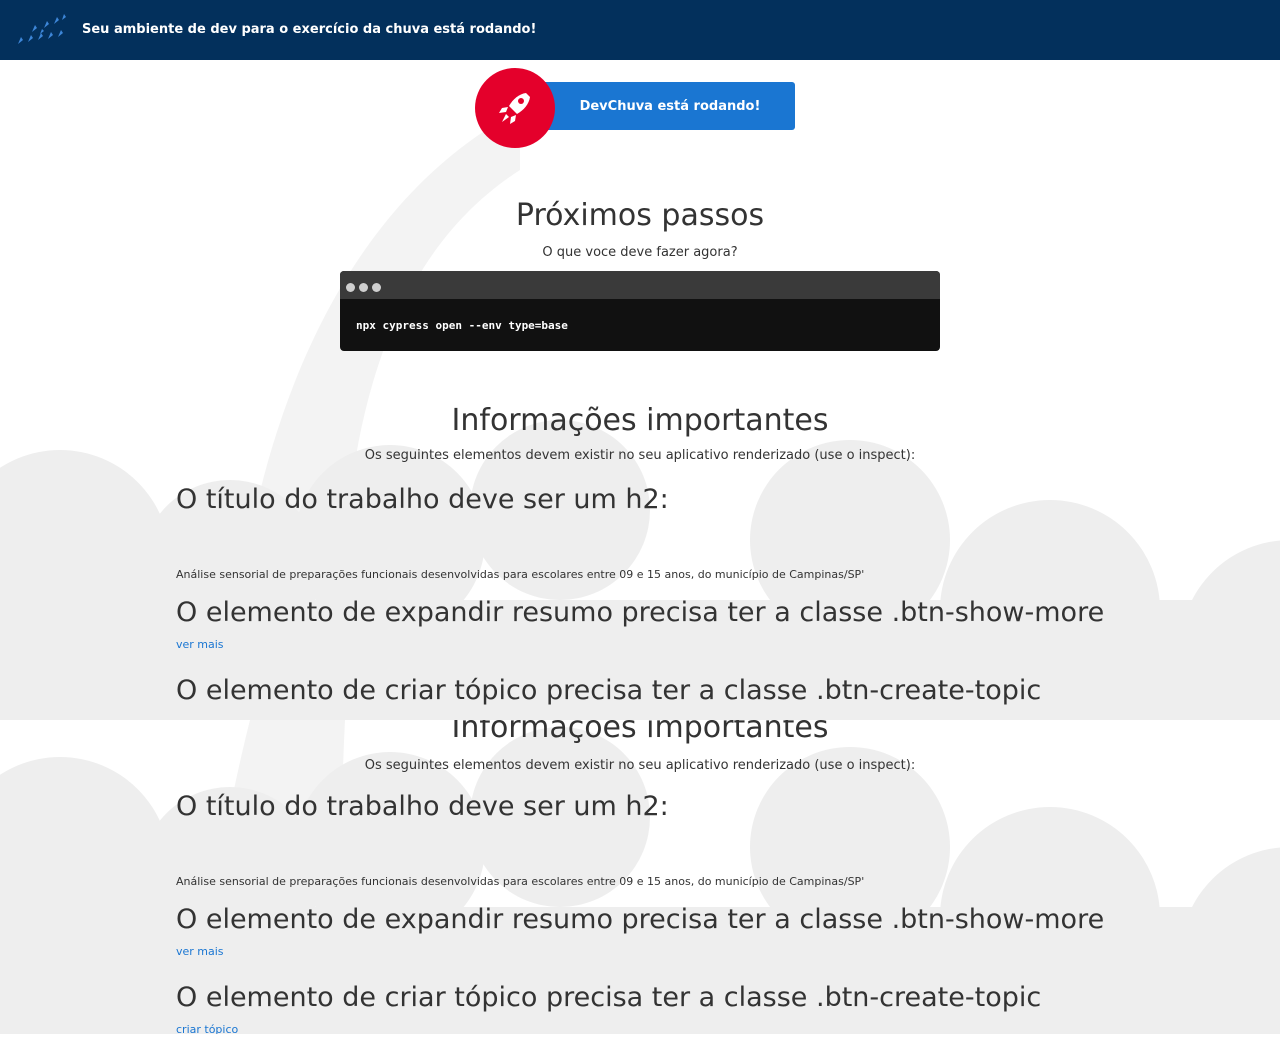 The height and width of the screenshot is (1050, 1280). What do you see at coordinates (676, 644) in the screenshot?
I see `show-more-link: ver mais` at bounding box center [676, 644].